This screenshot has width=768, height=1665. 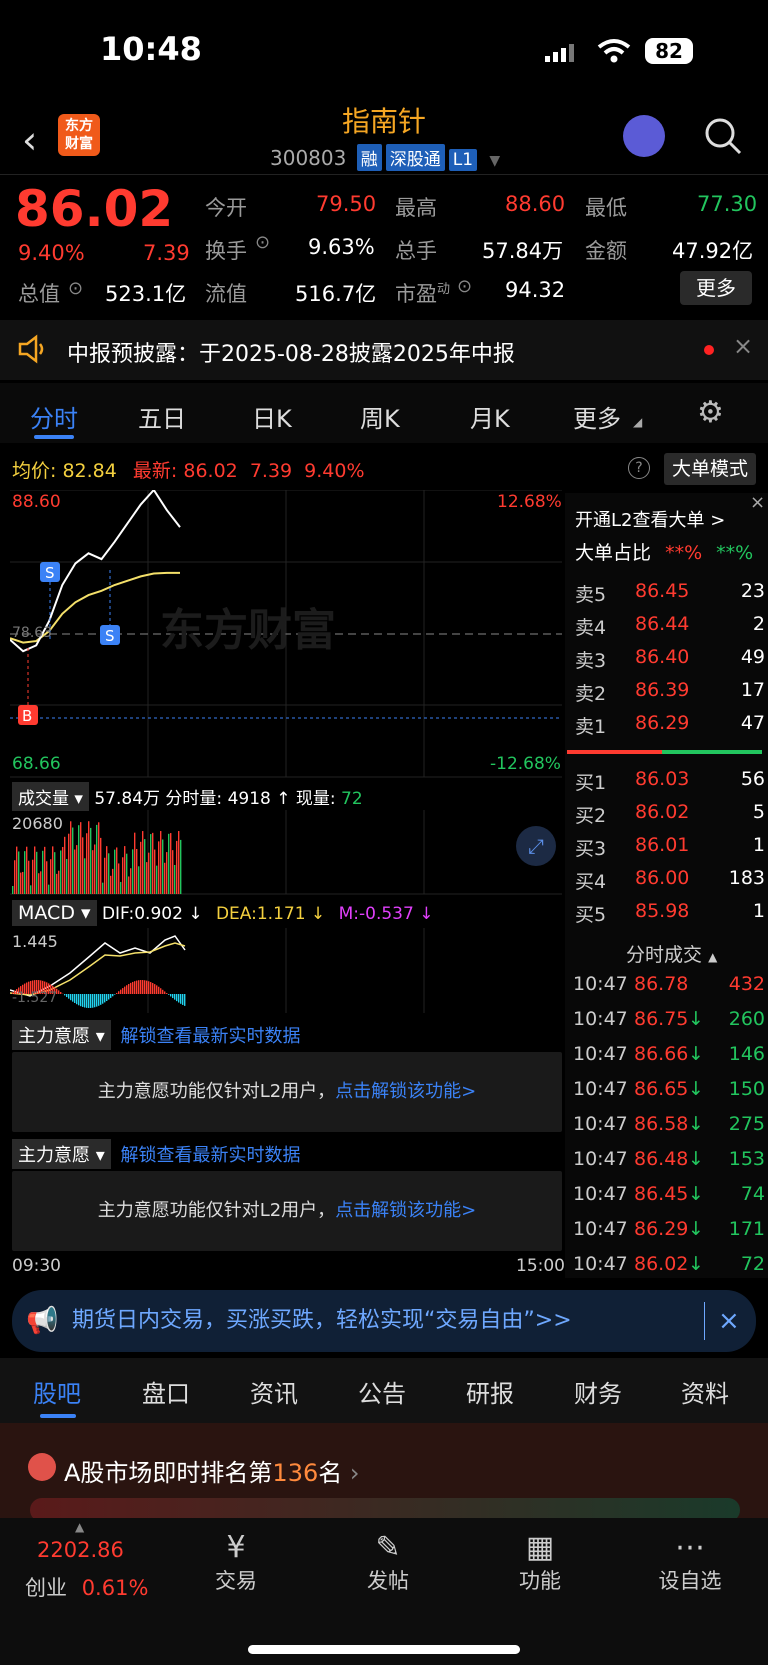 I want to click on vol-max-label: 20680, so click(x=37, y=823).